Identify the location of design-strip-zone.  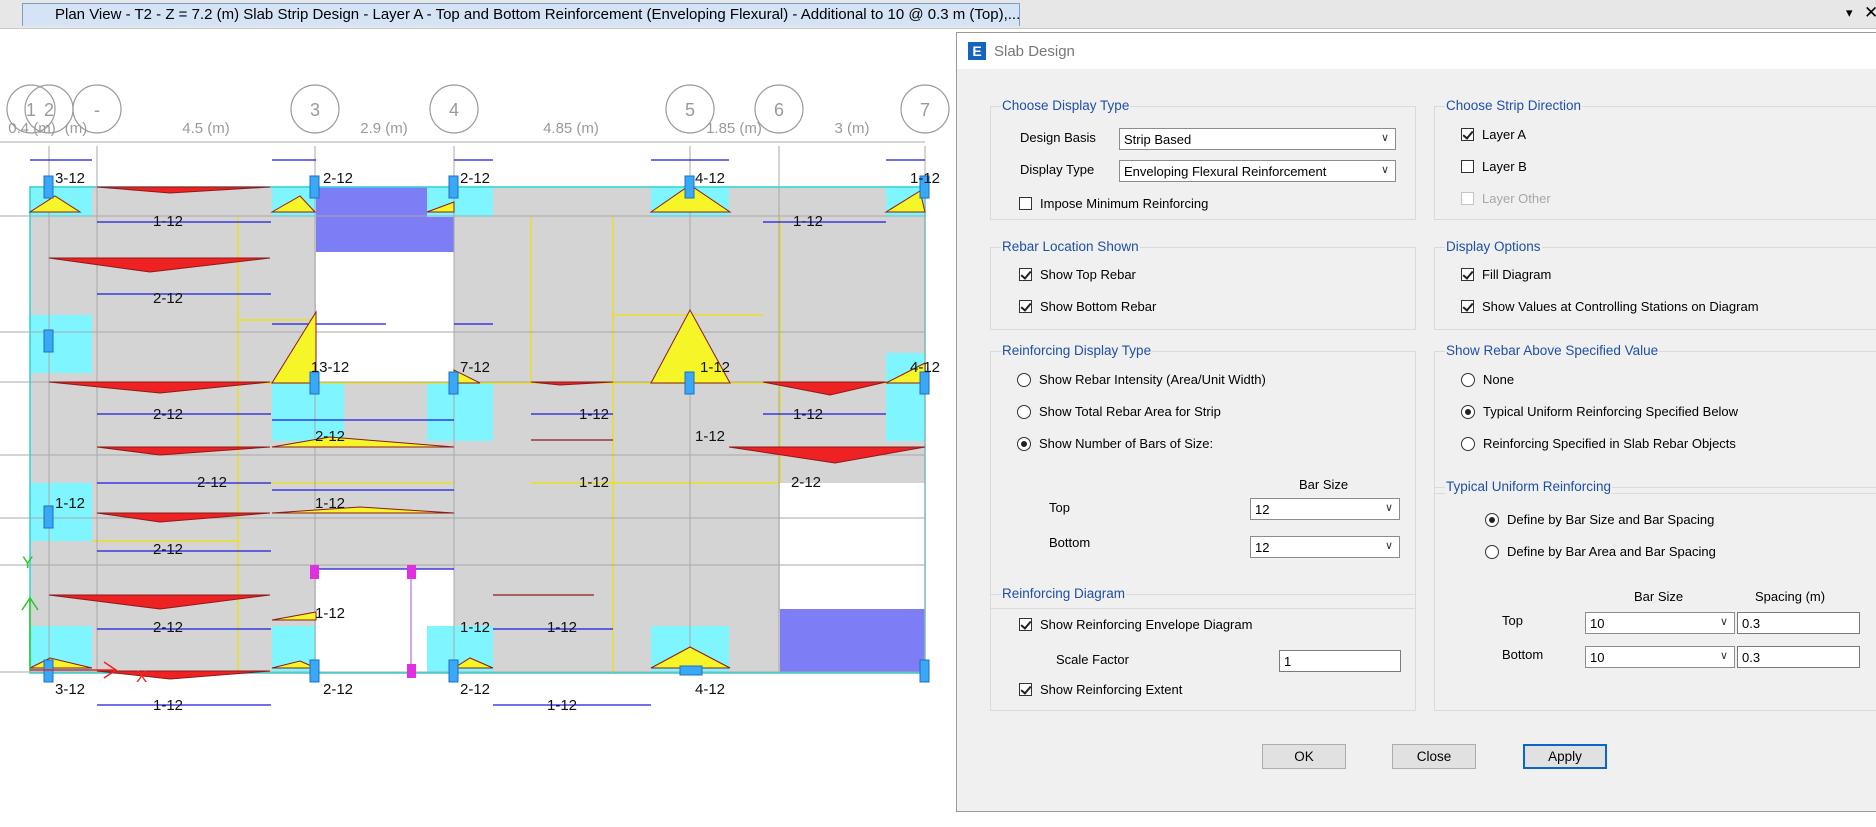
(852, 641).